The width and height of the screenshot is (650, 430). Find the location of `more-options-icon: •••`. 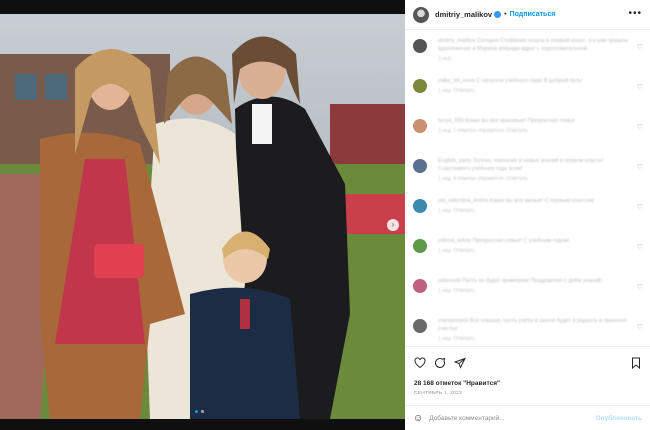

more-options-icon: ••• is located at coordinates (635, 13).